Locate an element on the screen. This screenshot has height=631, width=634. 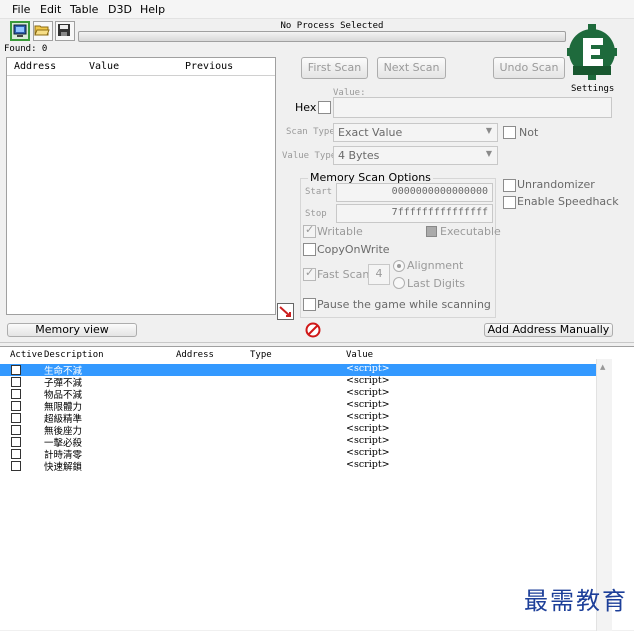
red-arrow-icon is located at coordinates (285, 311).